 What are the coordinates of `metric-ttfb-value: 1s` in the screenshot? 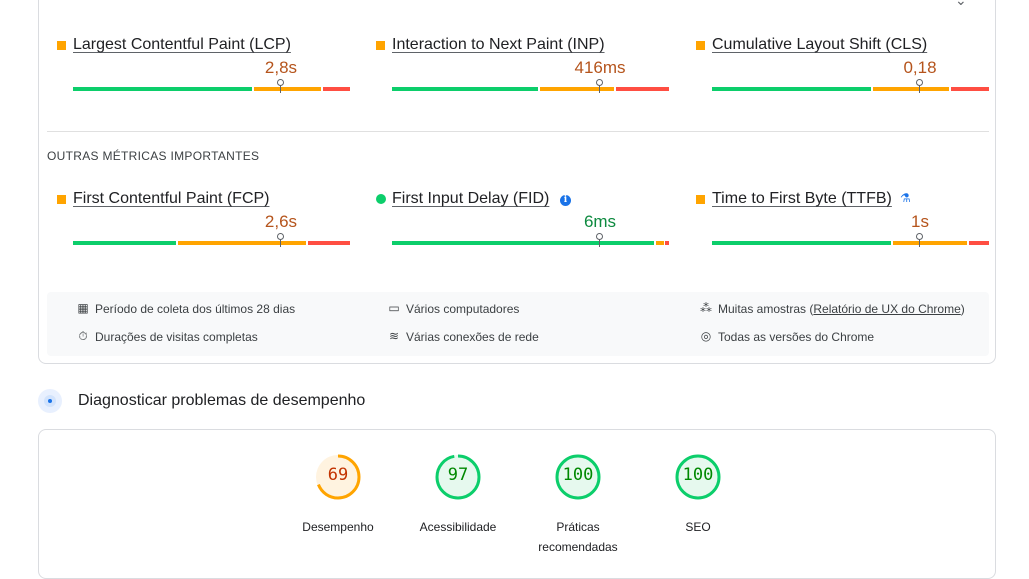 It's located at (920, 221).